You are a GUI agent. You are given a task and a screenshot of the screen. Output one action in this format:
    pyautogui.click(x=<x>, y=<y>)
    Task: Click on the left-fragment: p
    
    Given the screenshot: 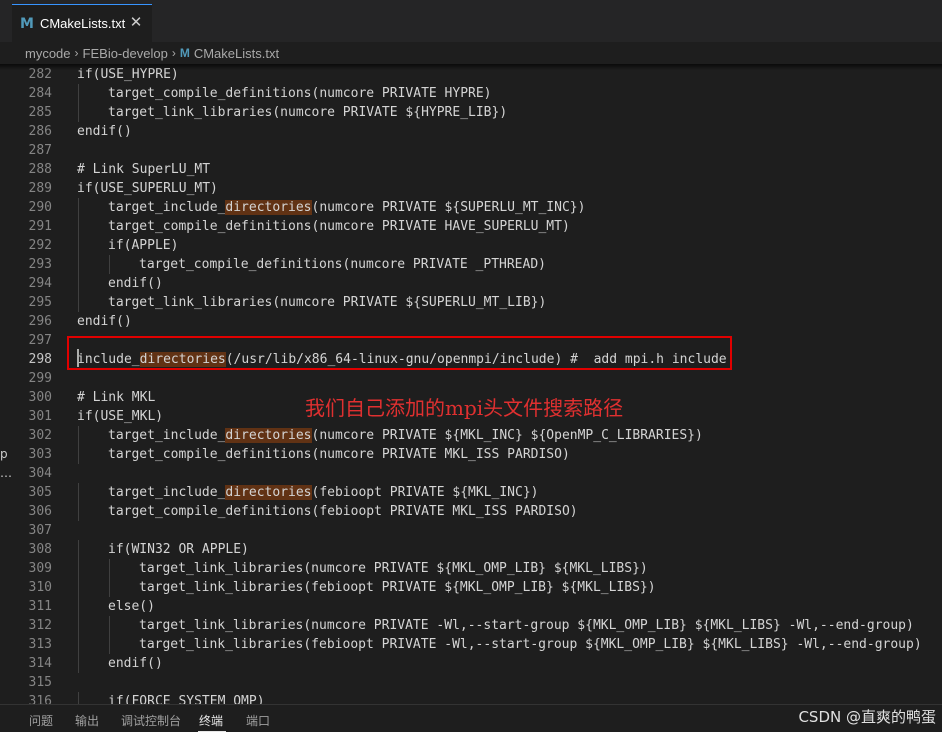 What is the action you would take?
    pyautogui.click(x=4, y=454)
    